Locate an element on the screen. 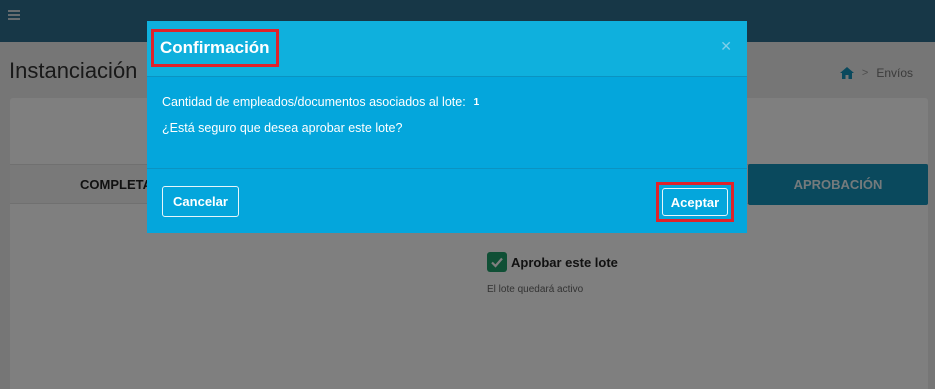  modal-title: Confirmación is located at coordinates (215, 48).